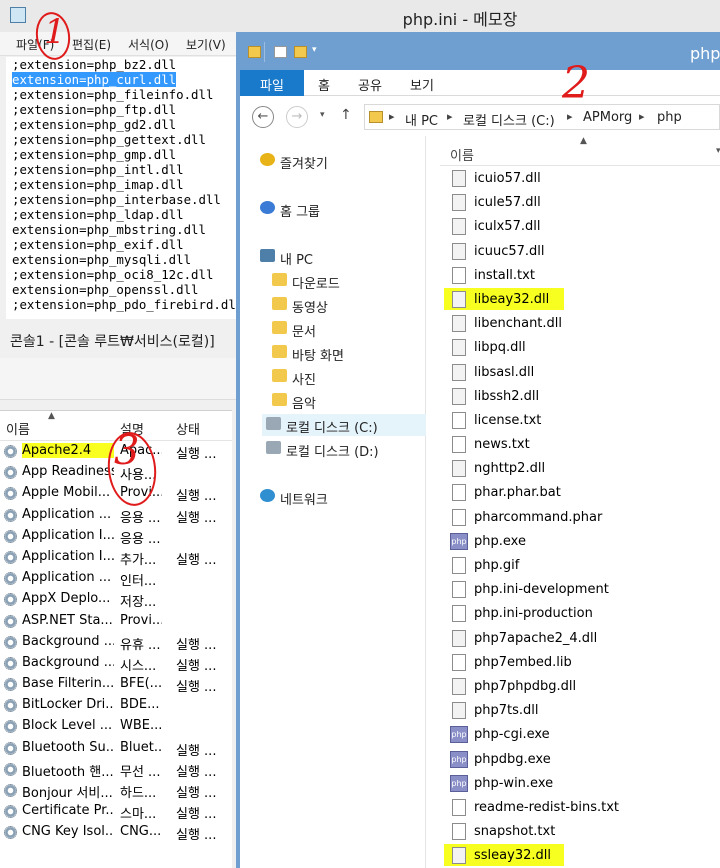 Image resolution: width=720 pixels, height=868 pixels. I want to click on file-row: iculx57.dll, so click(580, 226).